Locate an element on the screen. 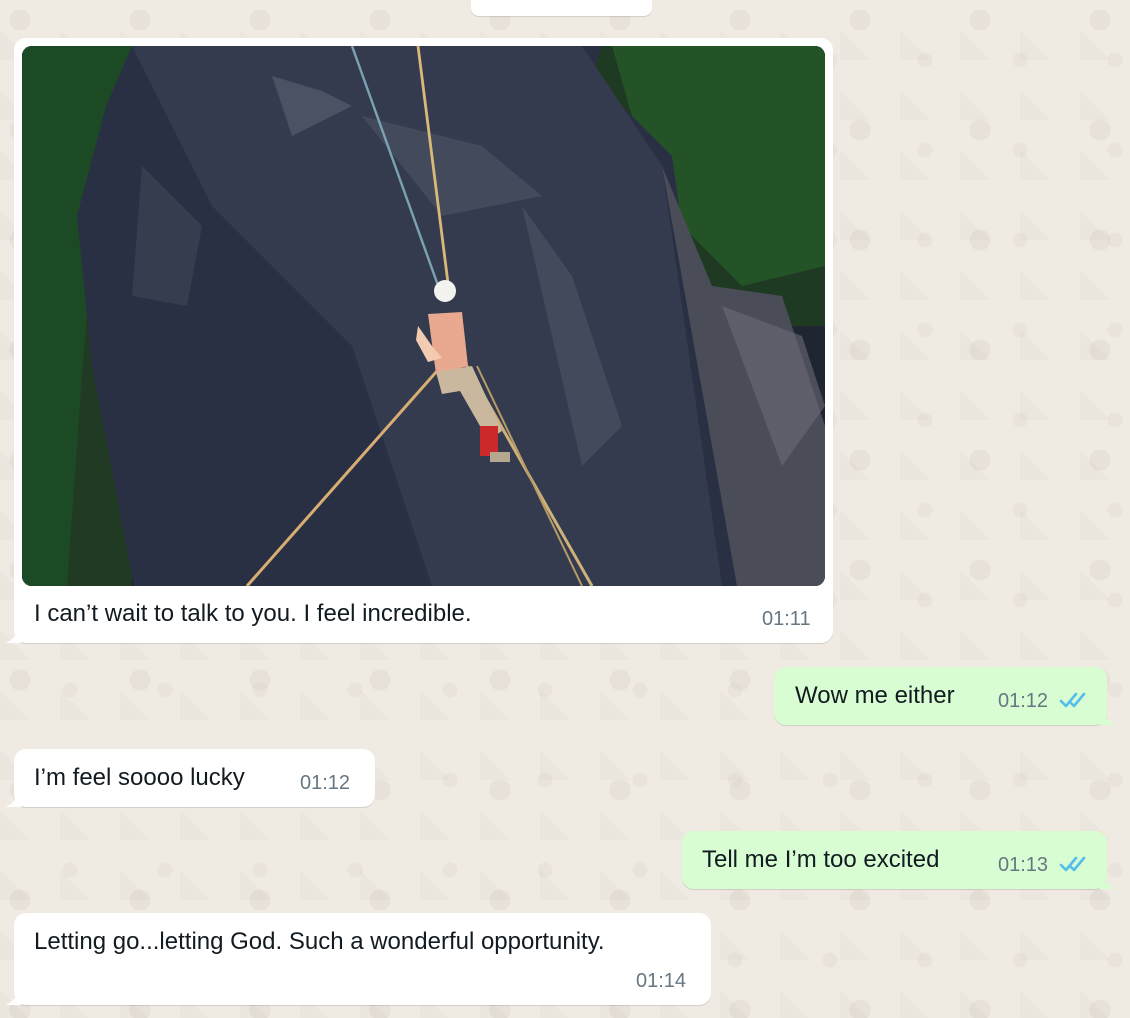 This screenshot has width=1130, height=1018. message-text: Tell me I’m too excited is located at coordinates (821, 859).